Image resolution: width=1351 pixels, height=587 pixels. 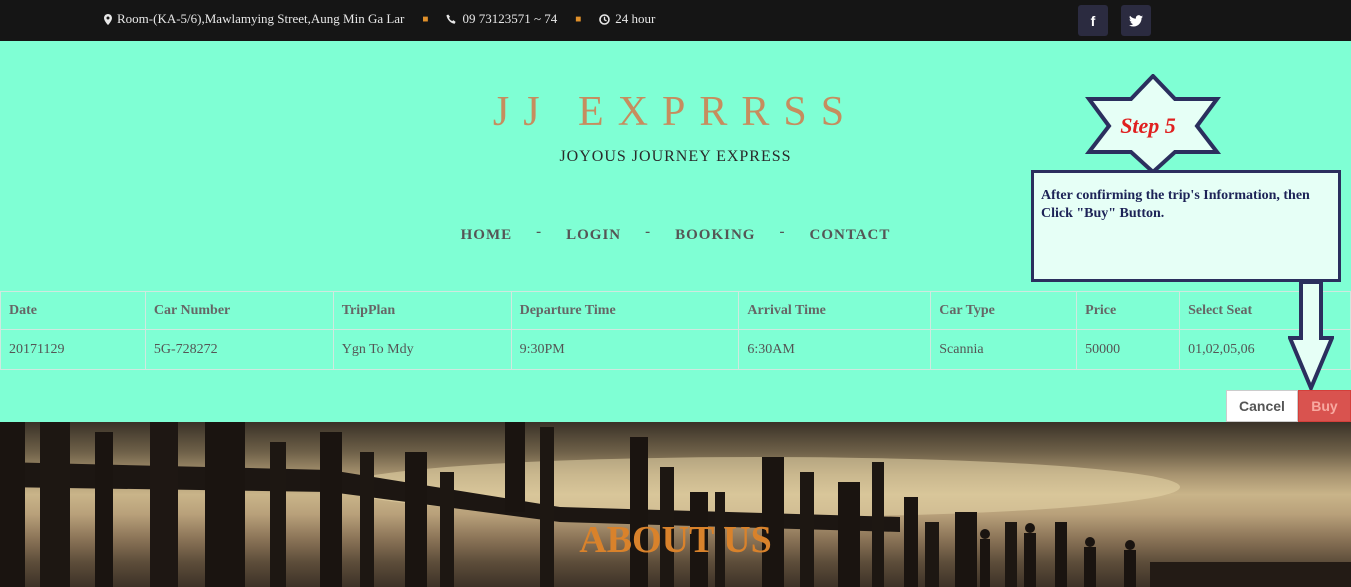 What do you see at coordinates (422, 310) in the screenshot?
I see `column-header-trip-plan: TripPlan` at bounding box center [422, 310].